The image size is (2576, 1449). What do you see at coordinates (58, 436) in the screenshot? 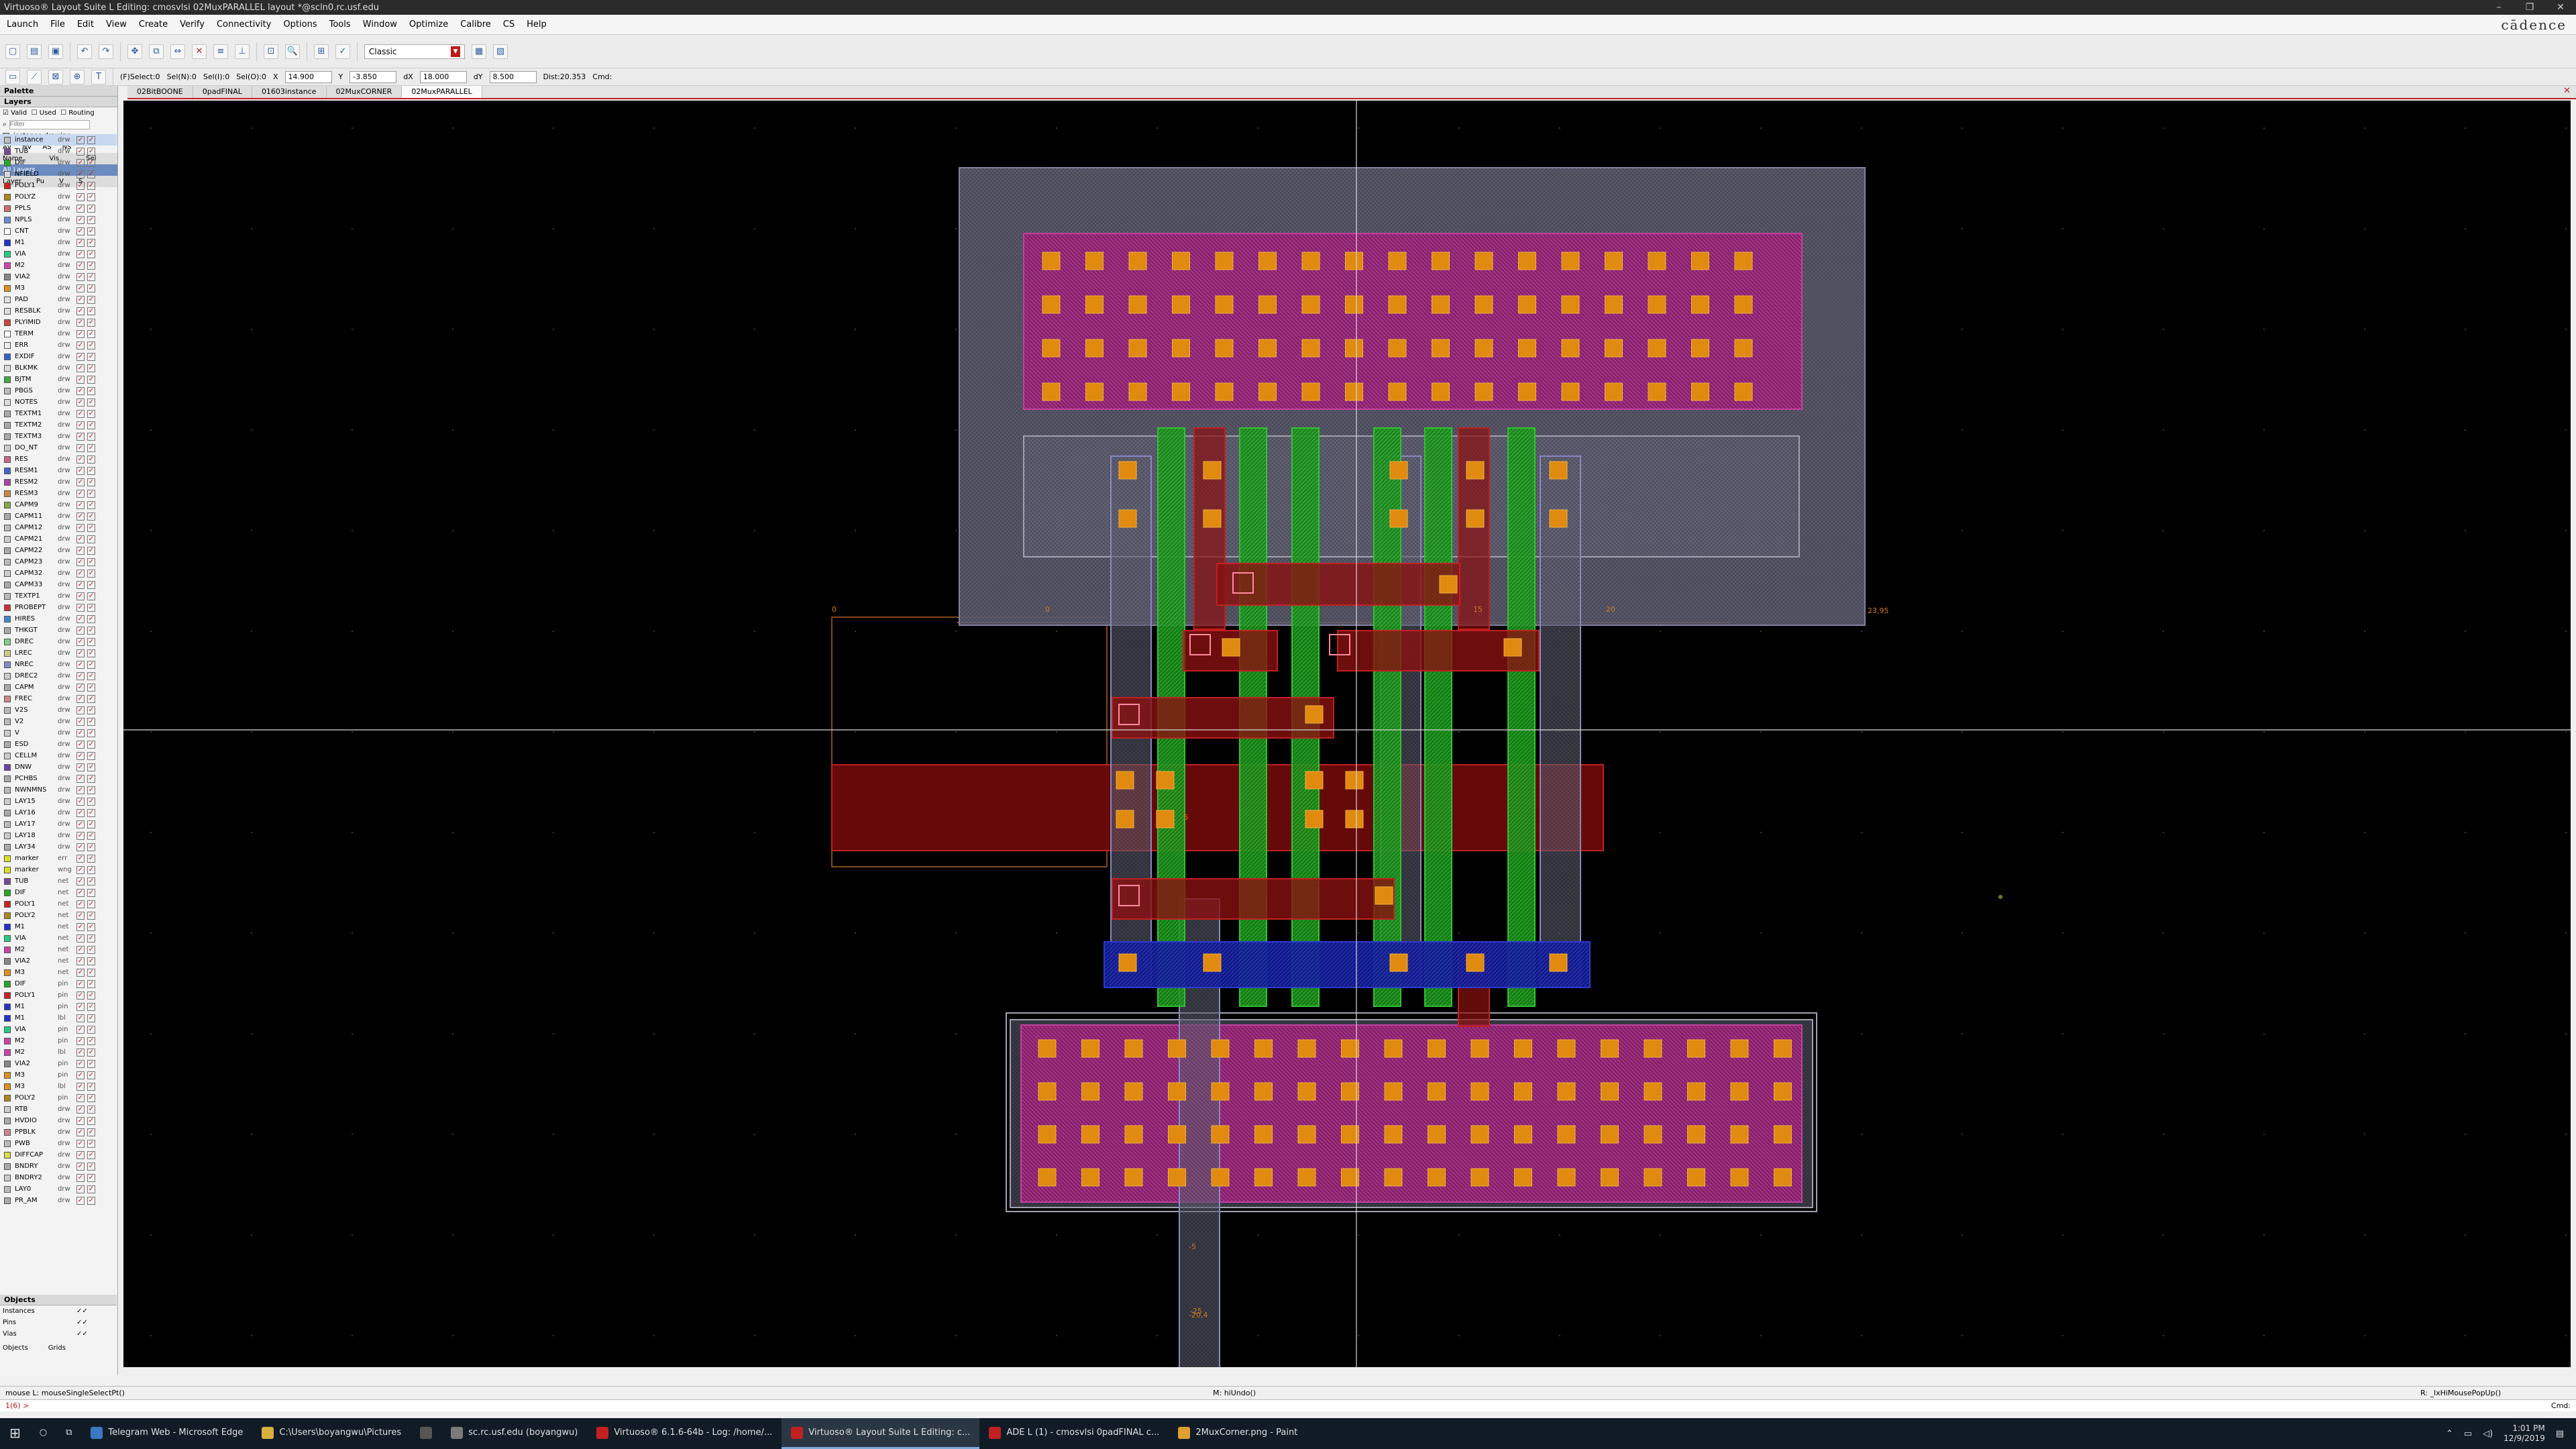
I see `layer-row: TEXTM3 drw ✓ ✓` at bounding box center [58, 436].